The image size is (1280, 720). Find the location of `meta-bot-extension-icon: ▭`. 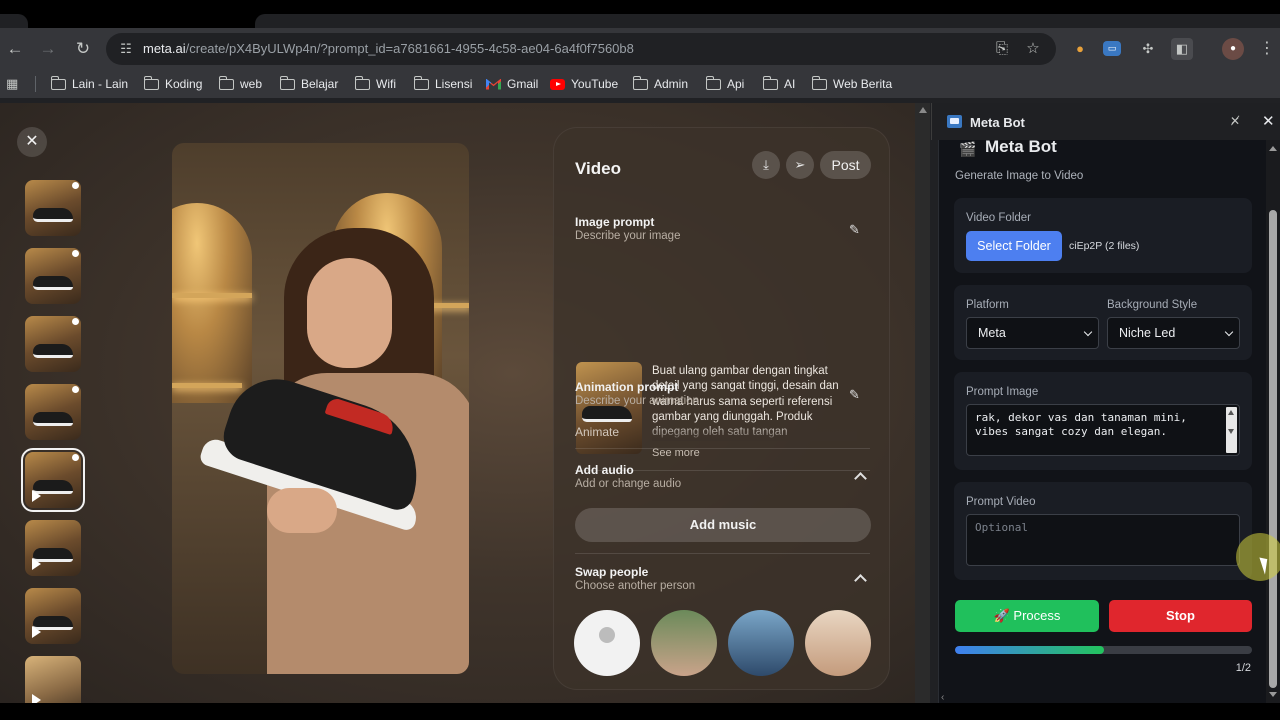

meta-bot-extension-icon: ▭ is located at coordinates (1112, 48).